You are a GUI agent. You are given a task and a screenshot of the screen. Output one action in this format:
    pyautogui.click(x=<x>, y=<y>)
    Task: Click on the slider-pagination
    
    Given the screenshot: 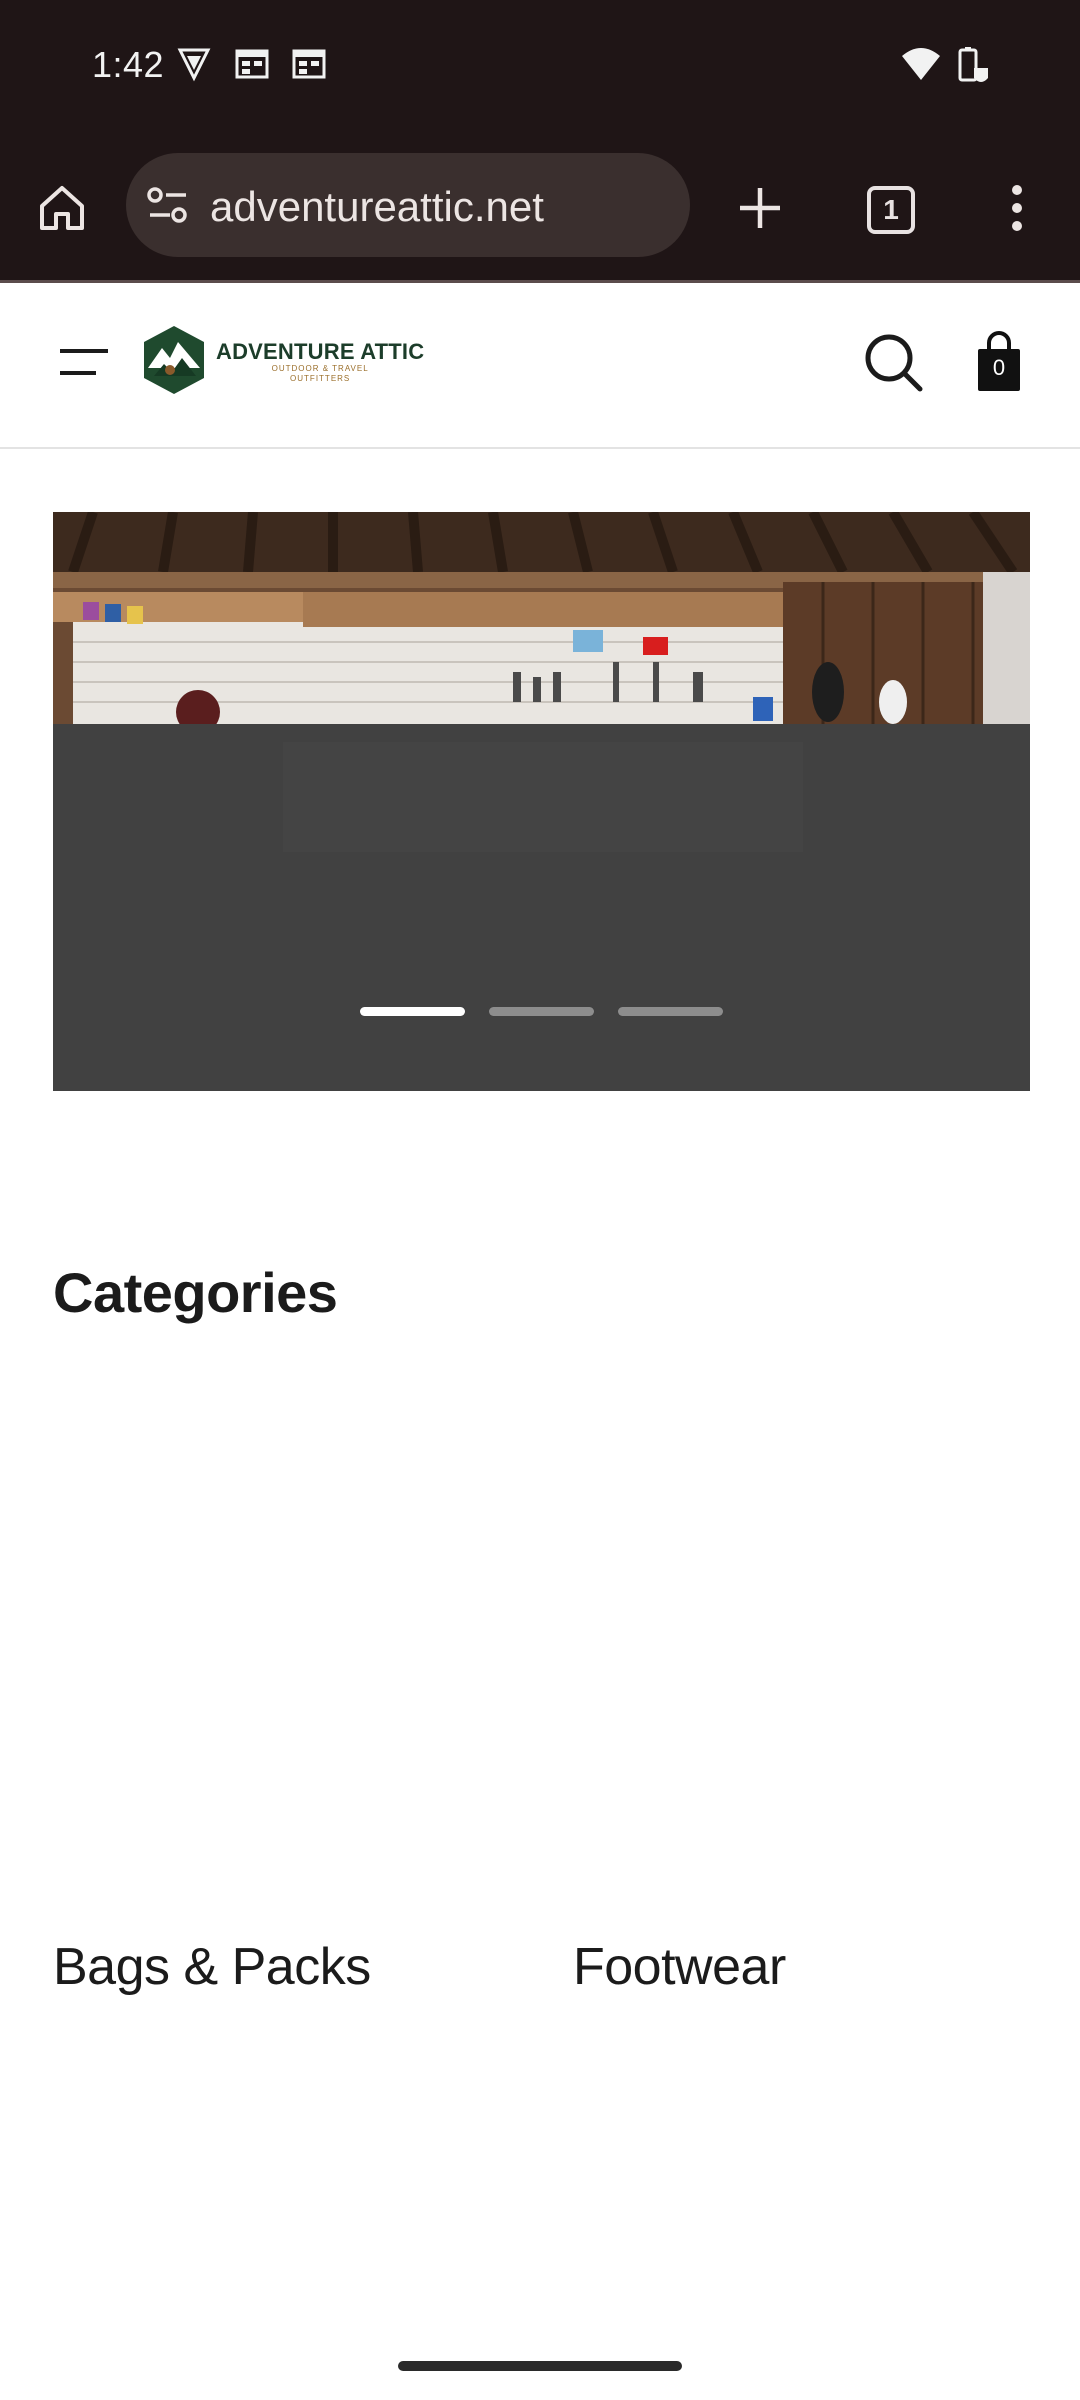 What is the action you would take?
    pyautogui.click(x=541, y=1011)
    